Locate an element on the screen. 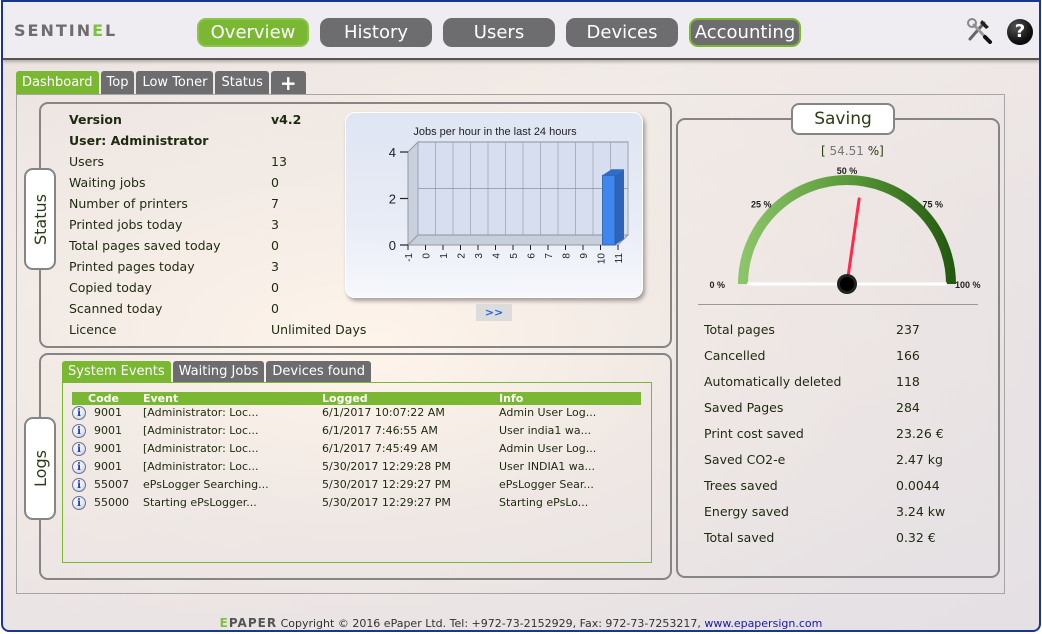 Image resolution: width=1042 pixels, height=634 pixels. status-row: Copied today 0 is located at coordinates (219, 290).